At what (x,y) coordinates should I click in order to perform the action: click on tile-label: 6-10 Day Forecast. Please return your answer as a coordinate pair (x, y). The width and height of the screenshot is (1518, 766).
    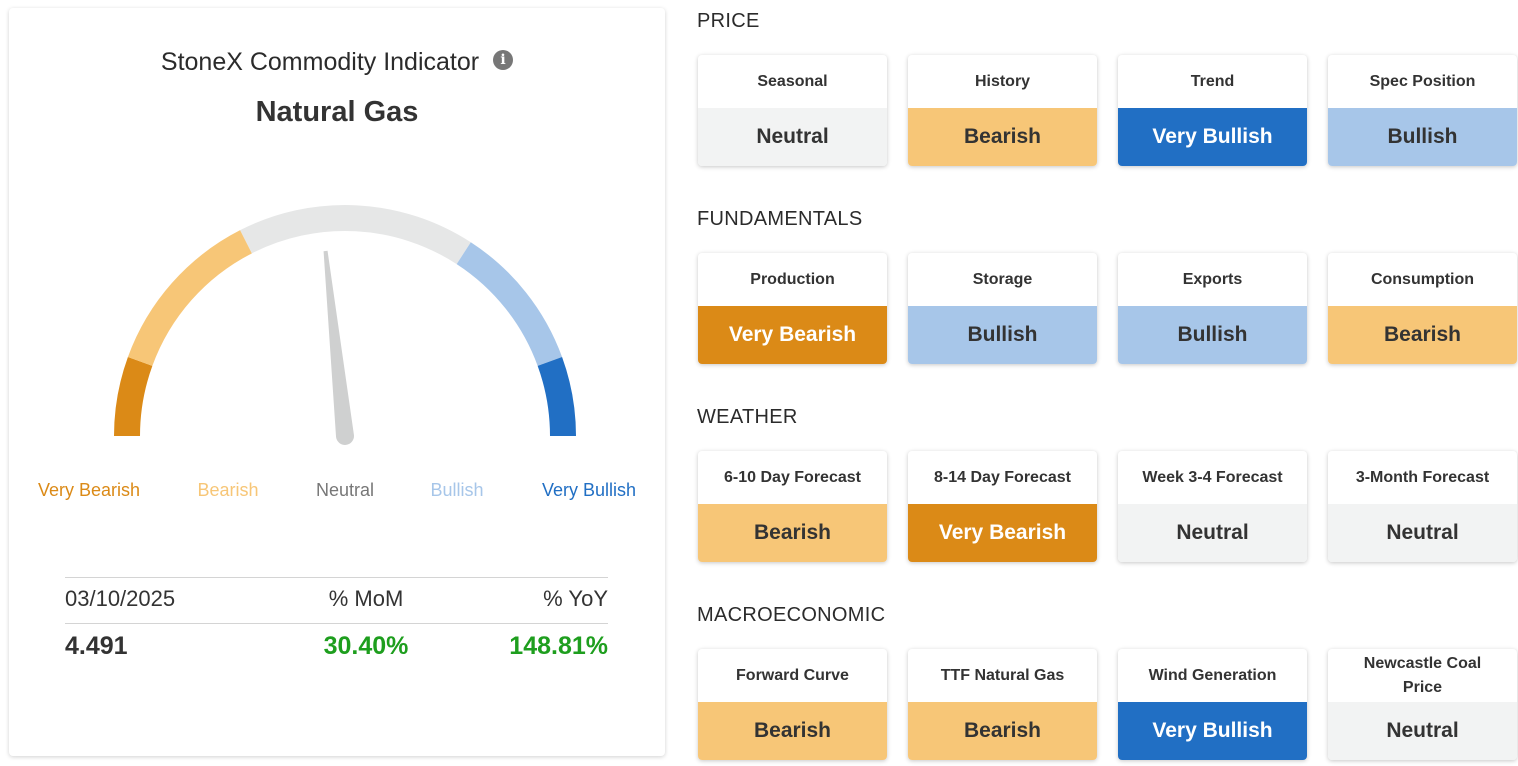
    Looking at the image, I should click on (792, 477).